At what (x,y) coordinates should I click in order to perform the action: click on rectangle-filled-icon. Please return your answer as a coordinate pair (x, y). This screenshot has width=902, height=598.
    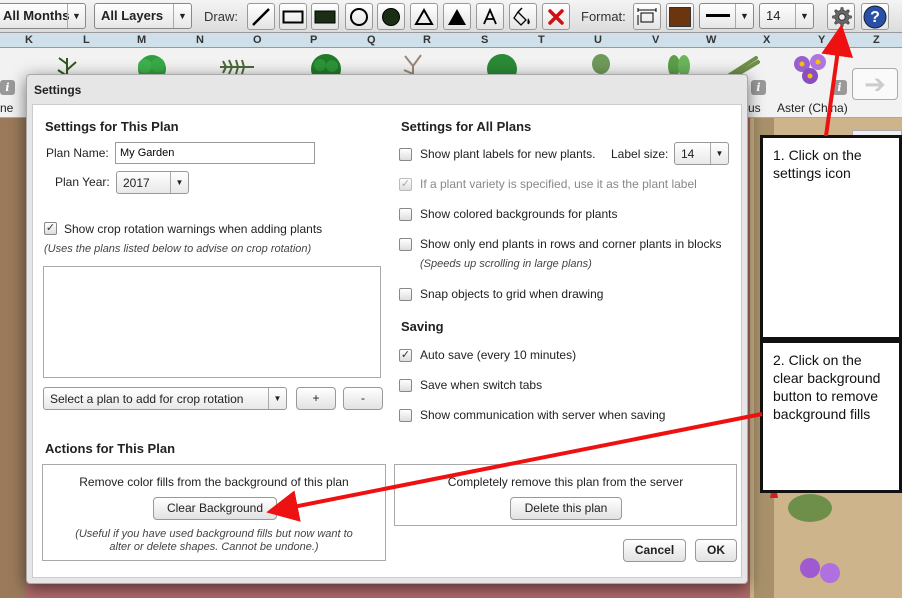
    Looking at the image, I should click on (325, 16).